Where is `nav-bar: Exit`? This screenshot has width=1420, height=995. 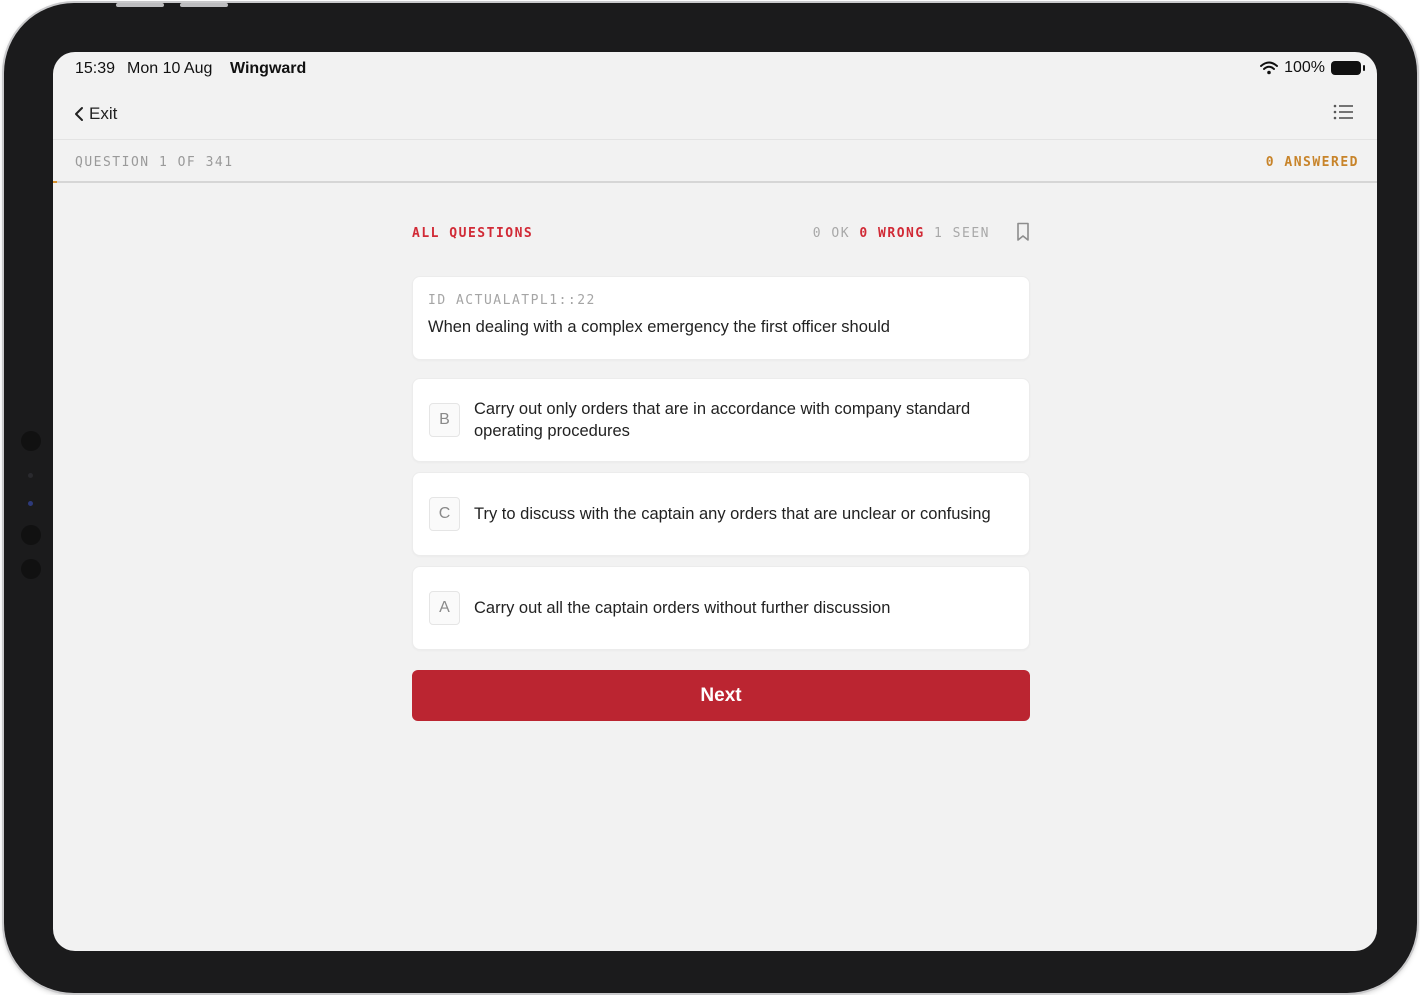
nav-bar: Exit is located at coordinates (715, 116).